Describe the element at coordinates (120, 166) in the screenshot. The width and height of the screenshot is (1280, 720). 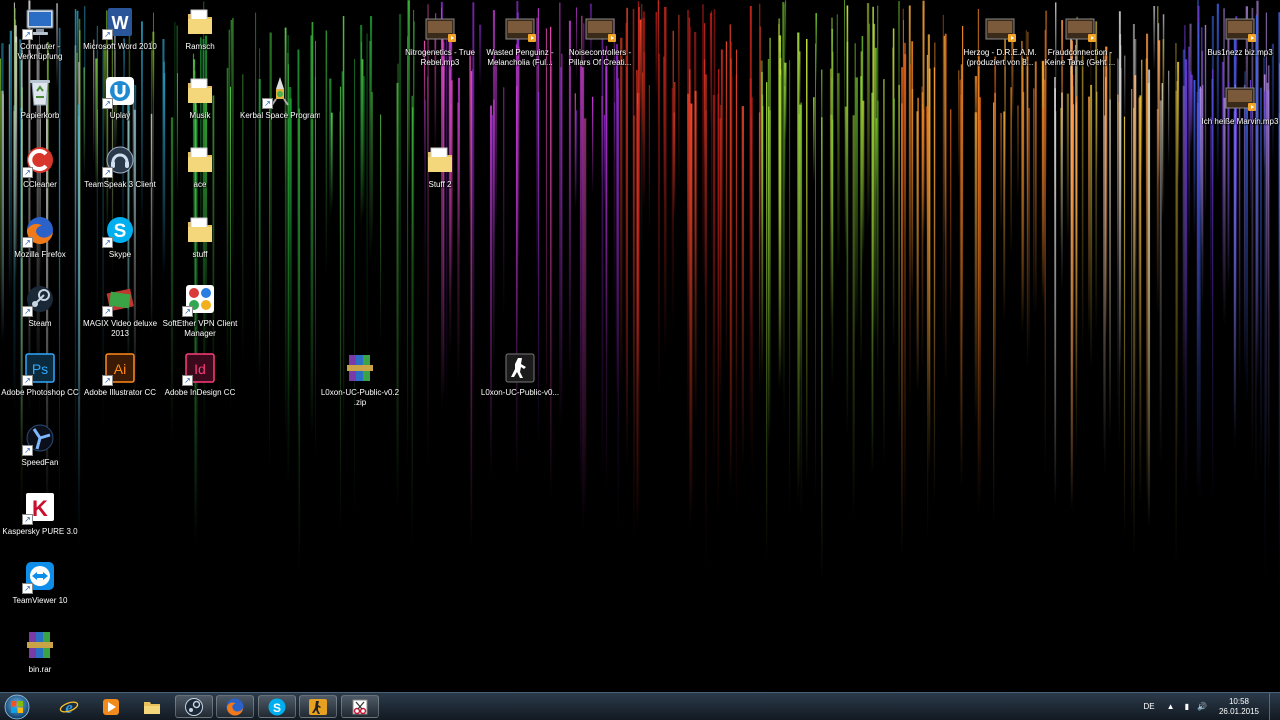
I see `desktop-icon: ↗ TeamSpeak 3 Client` at that location.